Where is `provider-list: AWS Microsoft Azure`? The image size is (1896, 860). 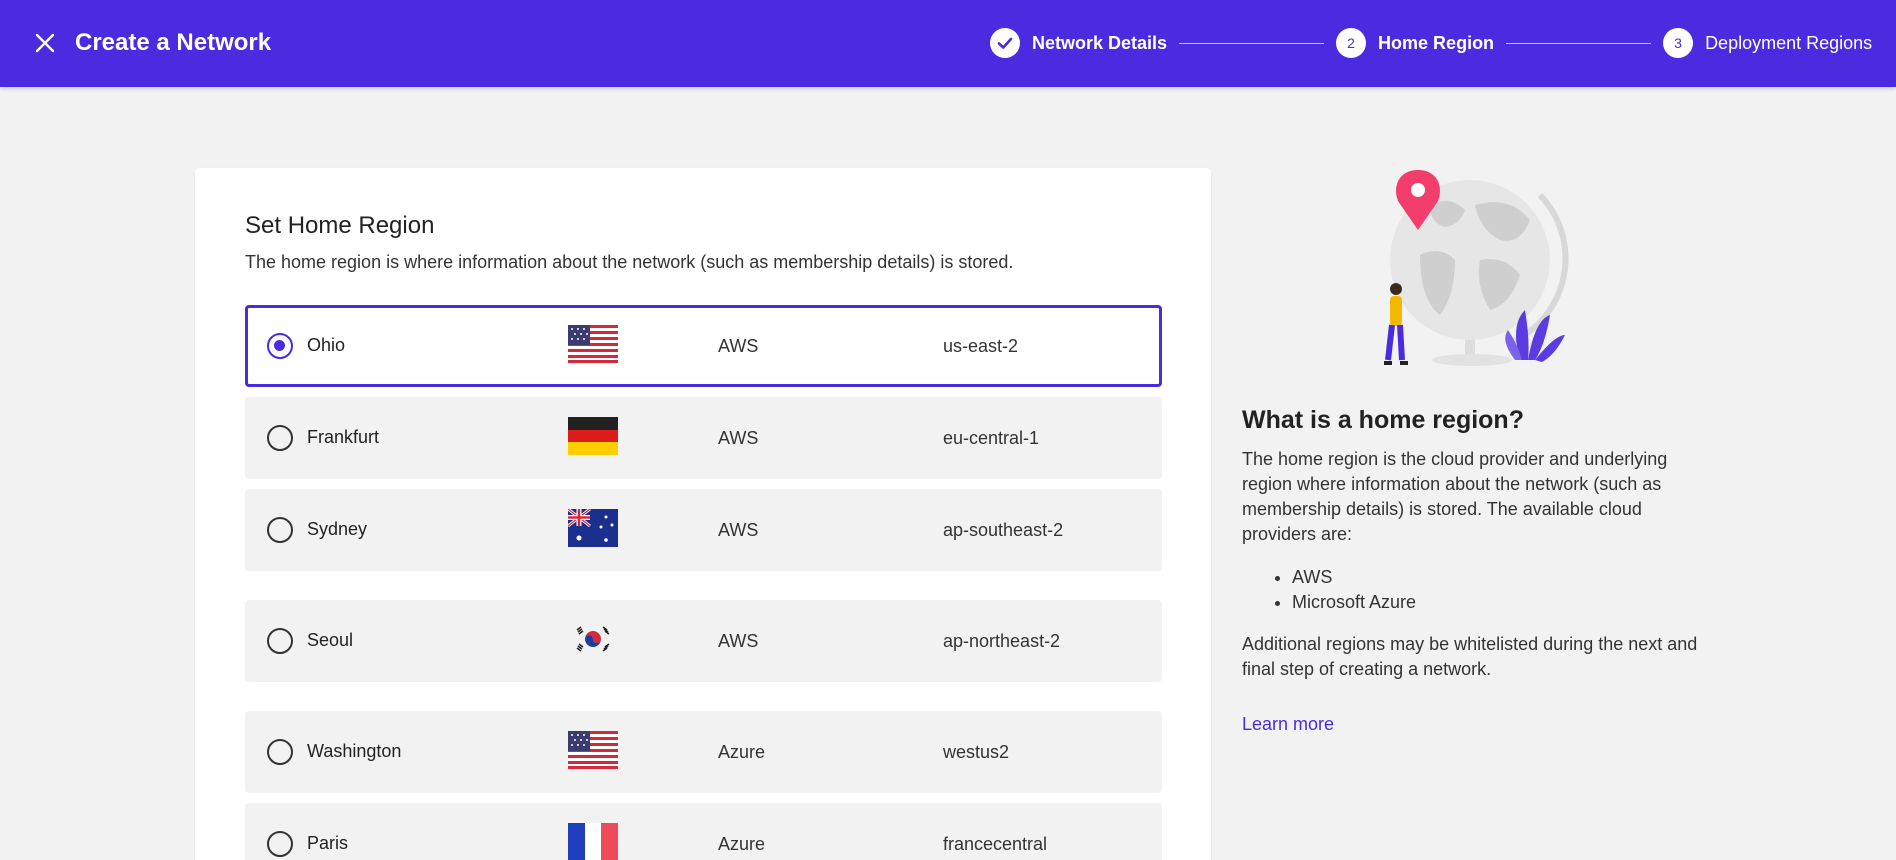
provider-list: AWS Microsoft Azure is located at coordinates (1354, 590).